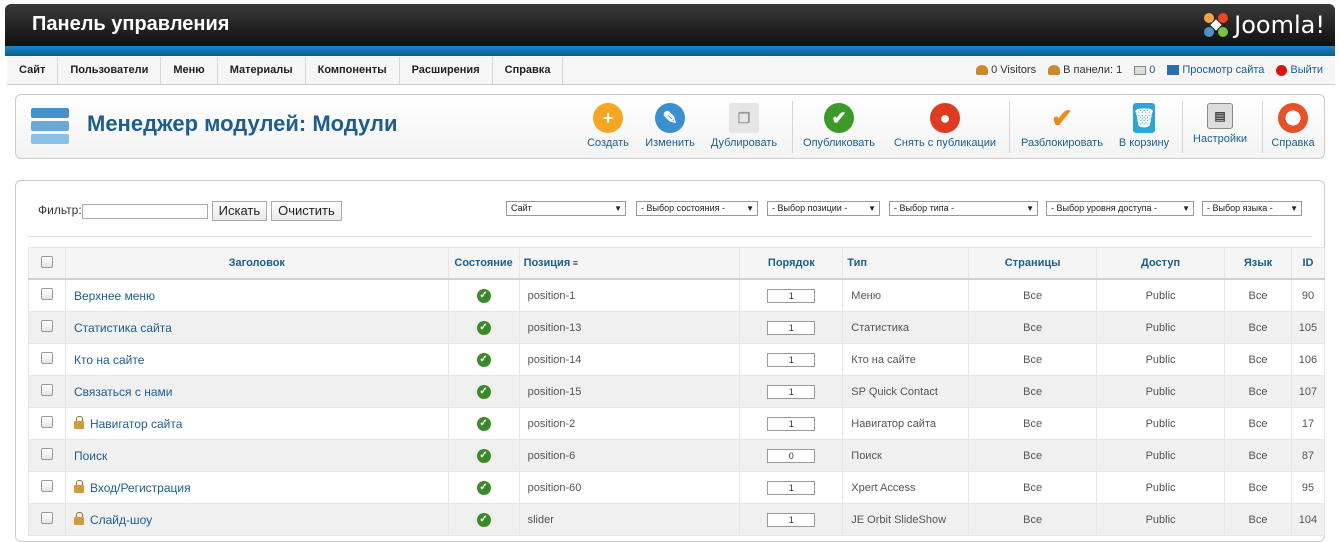  I want to click on position-cell: position-13, so click(629, 327).